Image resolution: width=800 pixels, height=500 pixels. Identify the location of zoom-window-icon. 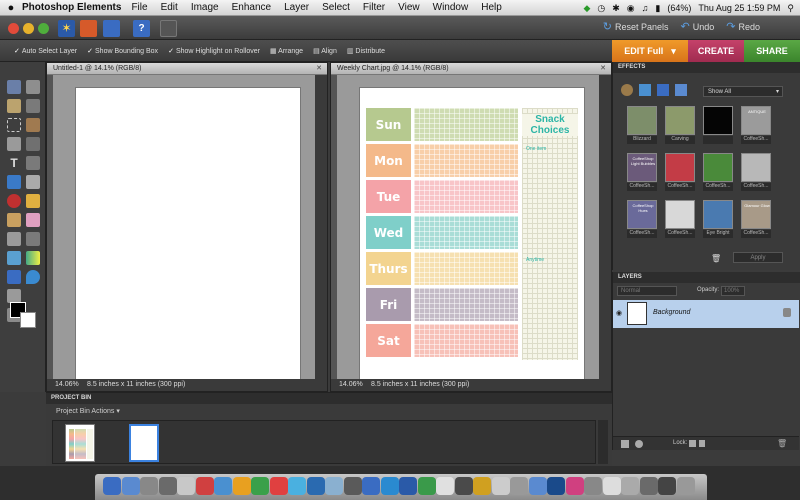
(43, 28).